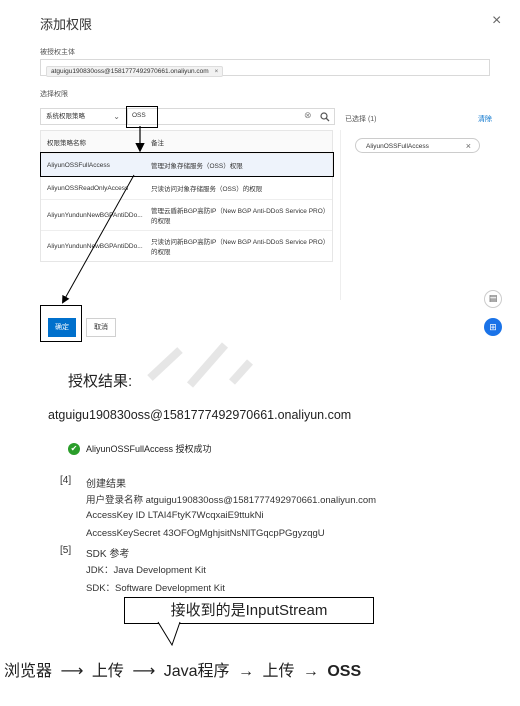  Describe the element at coordinates (169, 634) in the screenshot. I see `callout-pointer` at that location.